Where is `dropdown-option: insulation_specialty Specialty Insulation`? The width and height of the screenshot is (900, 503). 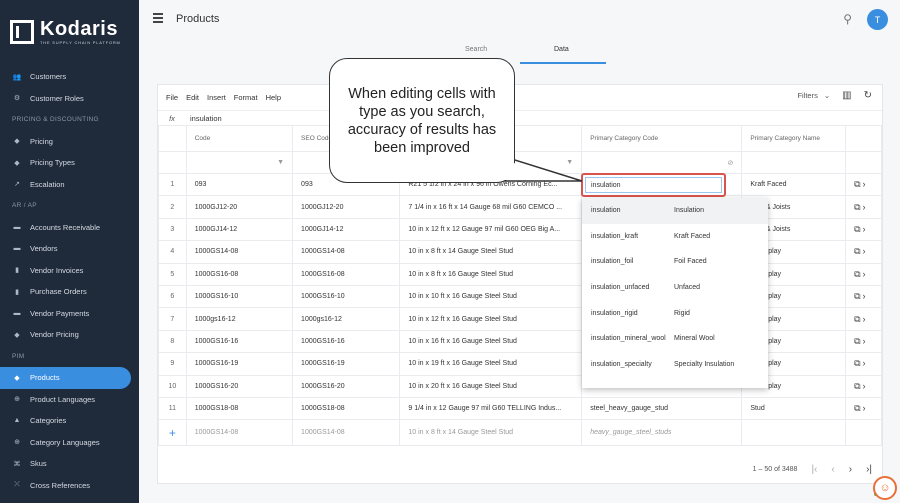
dropdown-option: insulation_specialty Specialty Insulation is located at coordinates (675, 365).